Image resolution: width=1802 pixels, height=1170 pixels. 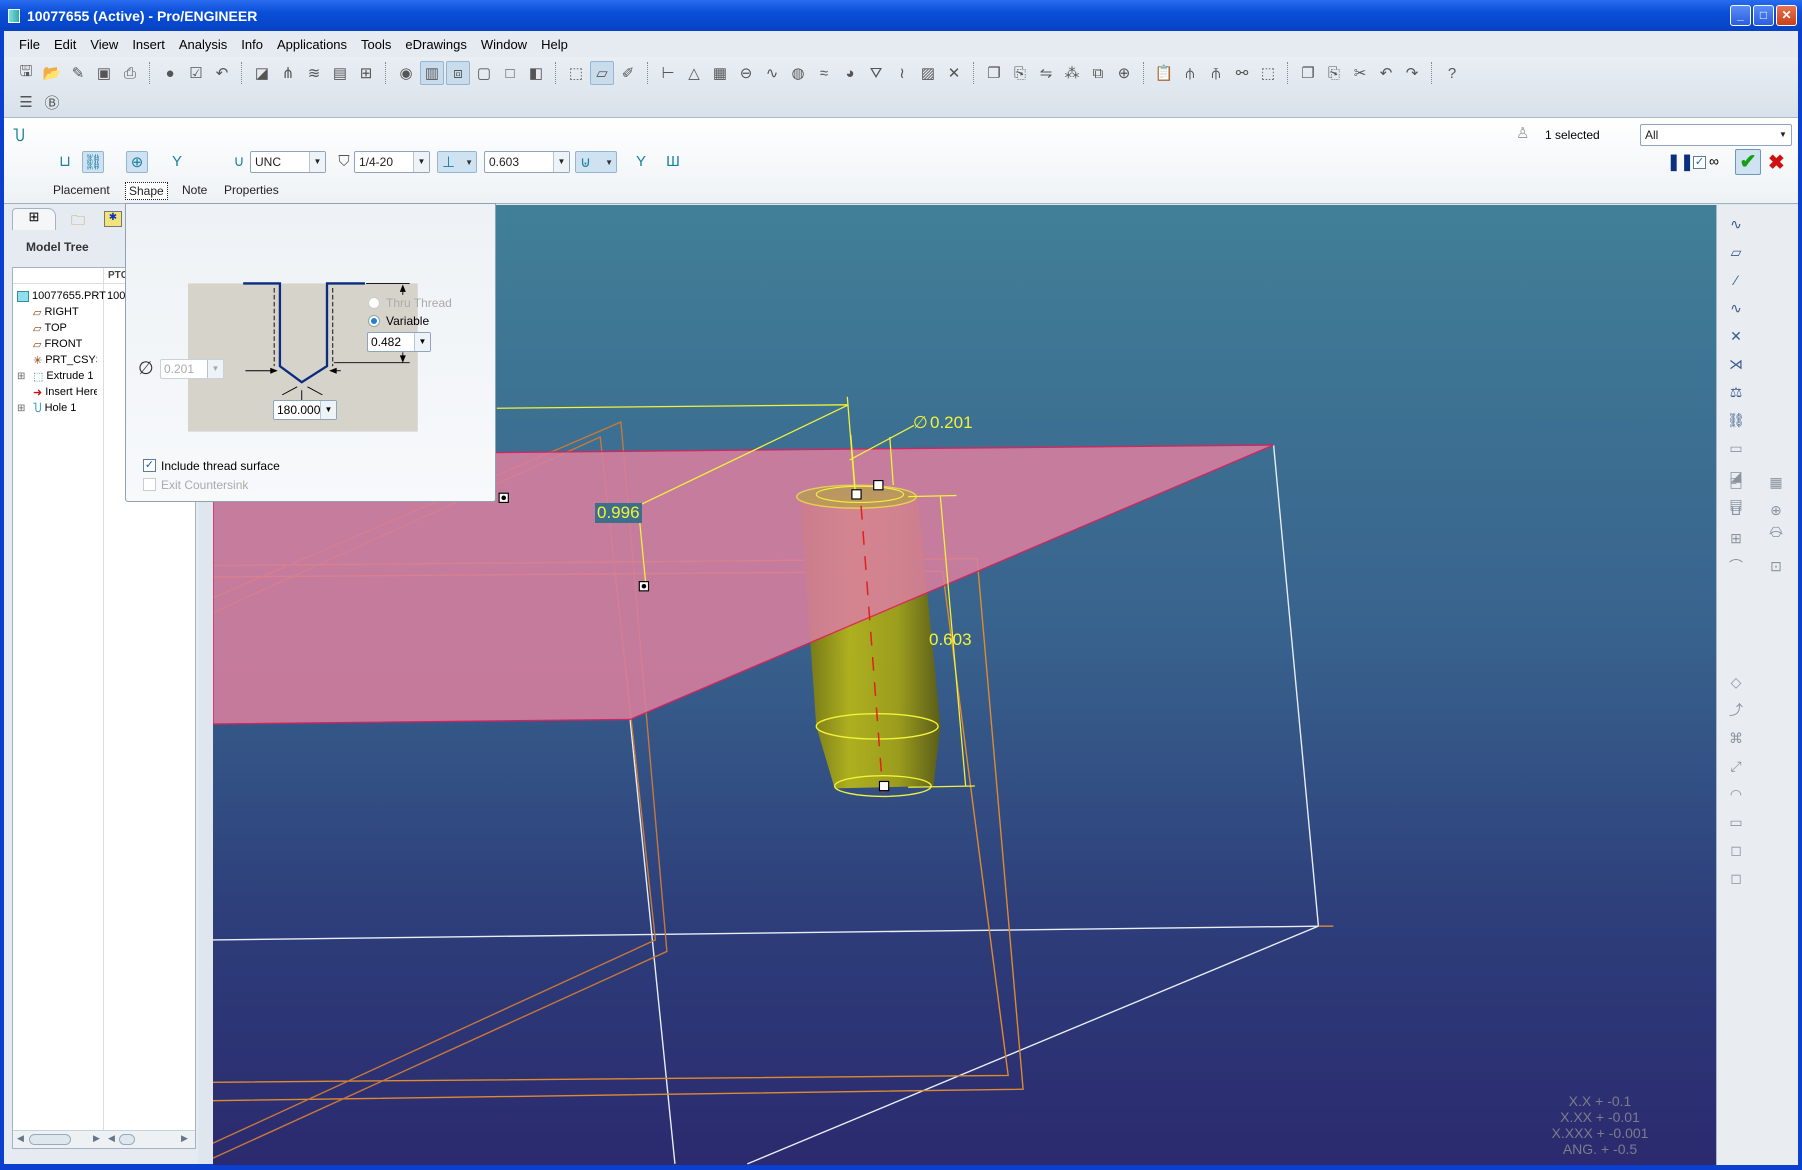 What do you see at coordinates (596, 162) in the screenshot?
I see `drill-to-button: ⊍ ▼` at bounding box center [596, 162].